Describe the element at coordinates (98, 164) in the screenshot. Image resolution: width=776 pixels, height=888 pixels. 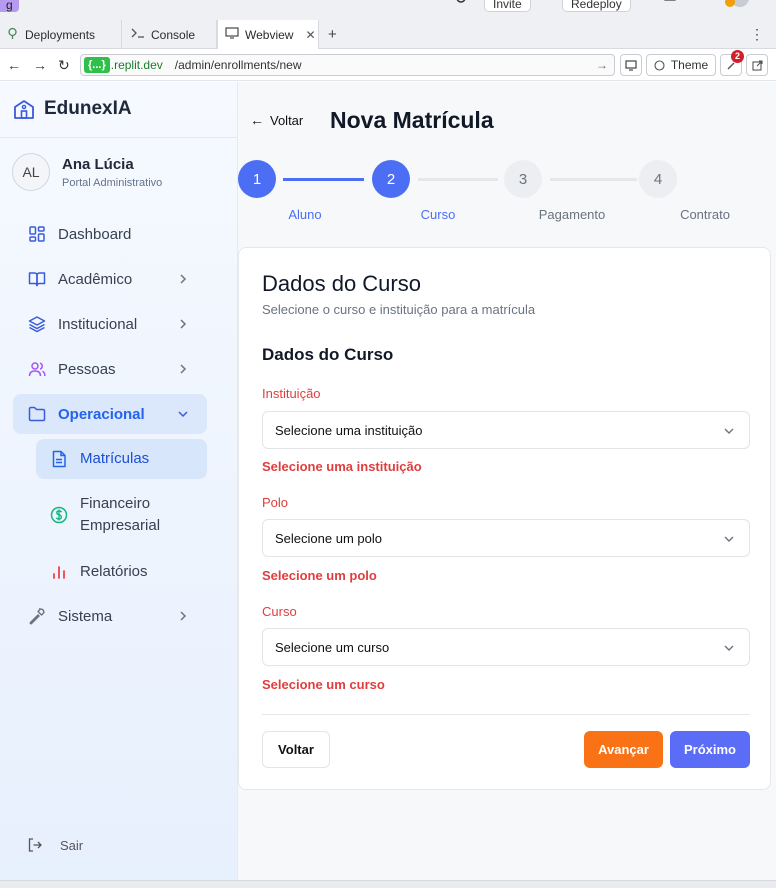
I see `user-name: Ana Lúcia` at that location.